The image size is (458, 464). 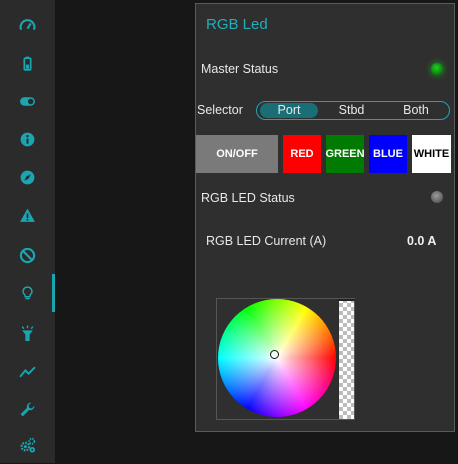 What do you see at coordinates (437, 197) in the screenshot?
I see `rgb-led-status-led` at bounding box center [437, 197].